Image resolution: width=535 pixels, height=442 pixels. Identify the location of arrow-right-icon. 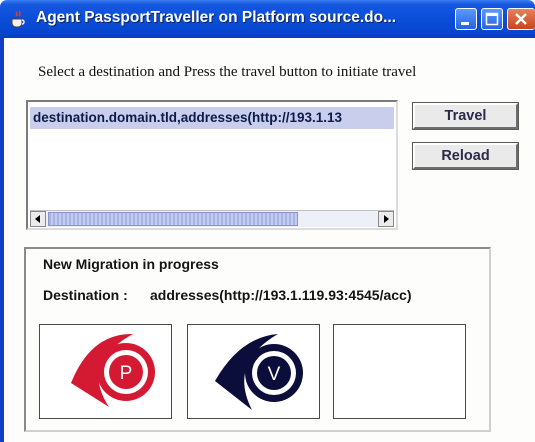
(386, 219).